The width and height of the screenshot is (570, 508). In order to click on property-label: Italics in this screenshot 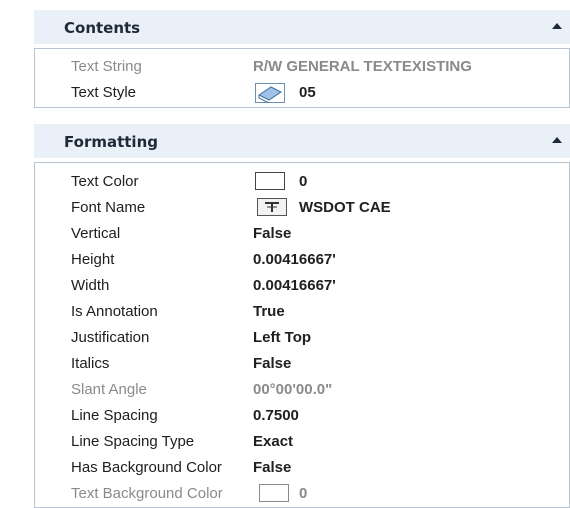, I will do `click(90, 363)`.